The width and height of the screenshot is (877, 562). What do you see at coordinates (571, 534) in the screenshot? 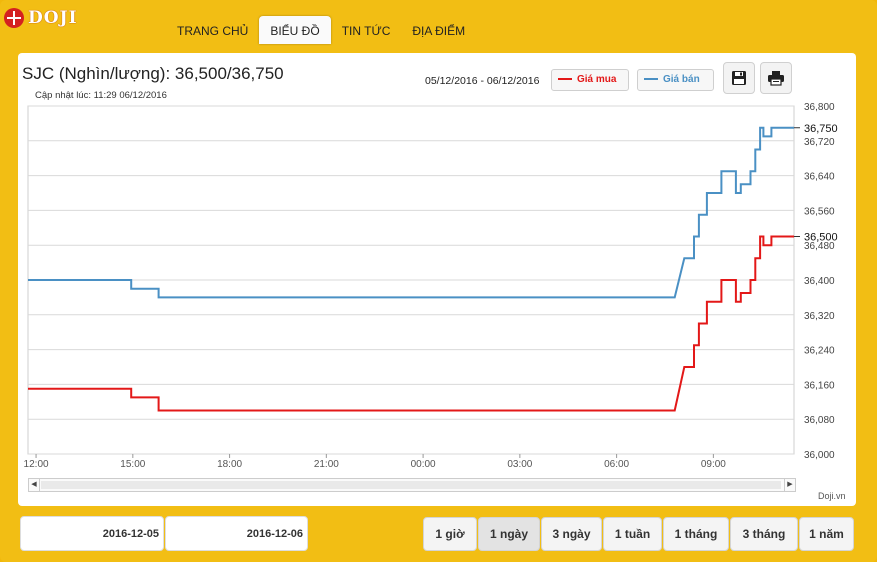
I see `range-3-days-button: 3 ngày` at bounding box center [571, 534].